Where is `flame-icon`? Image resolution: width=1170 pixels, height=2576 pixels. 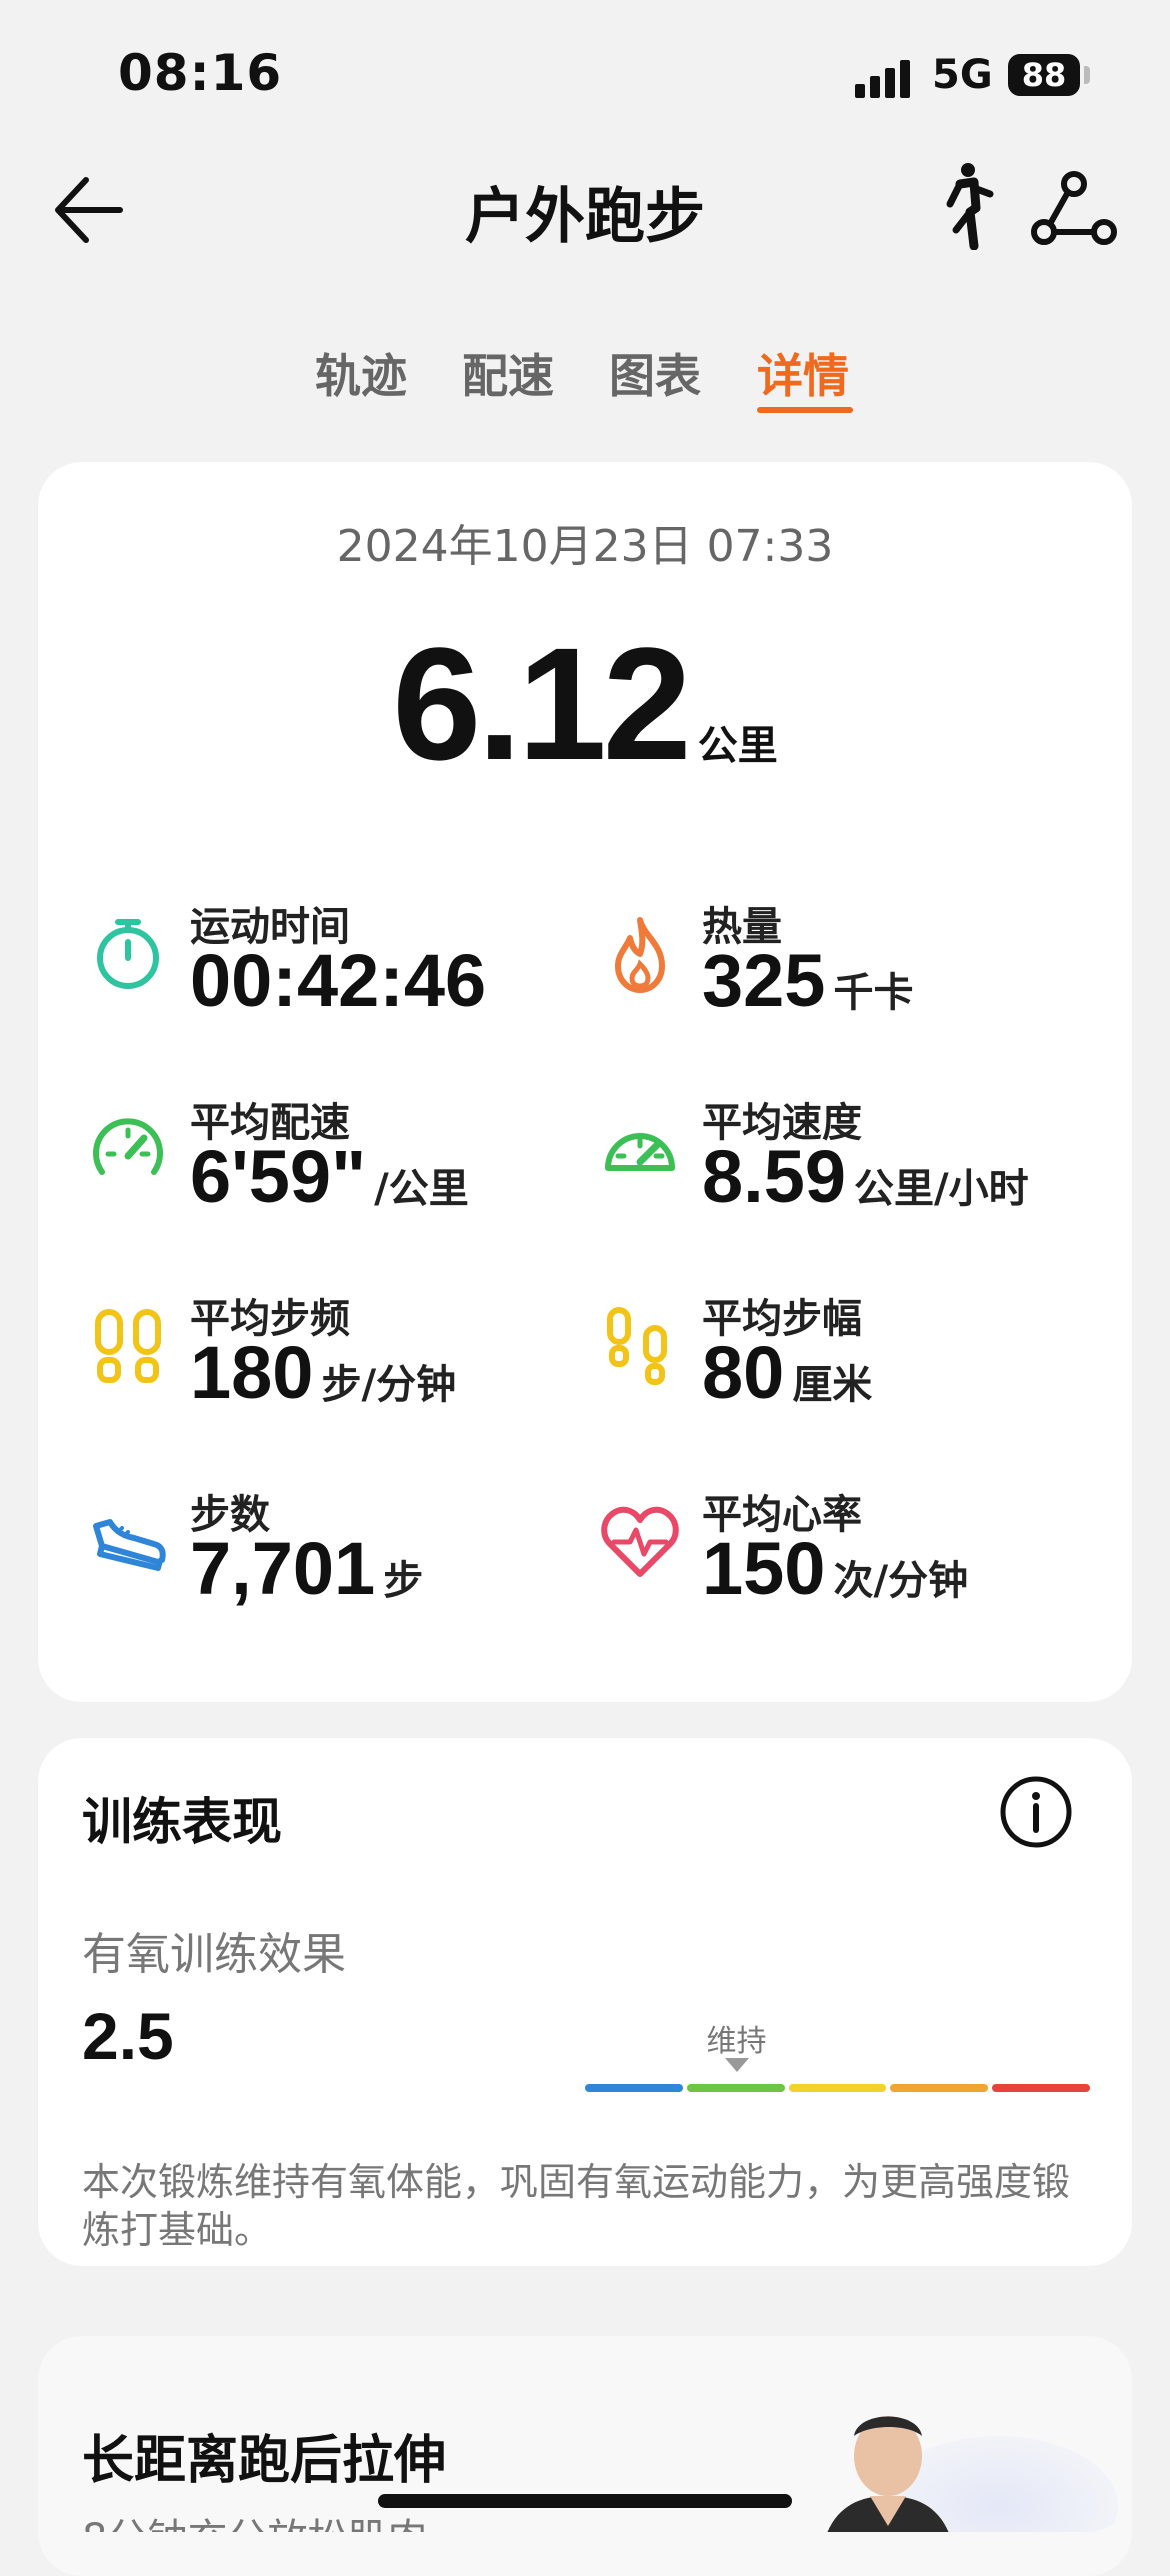 flame-icon is located at coordinates (640, 955).